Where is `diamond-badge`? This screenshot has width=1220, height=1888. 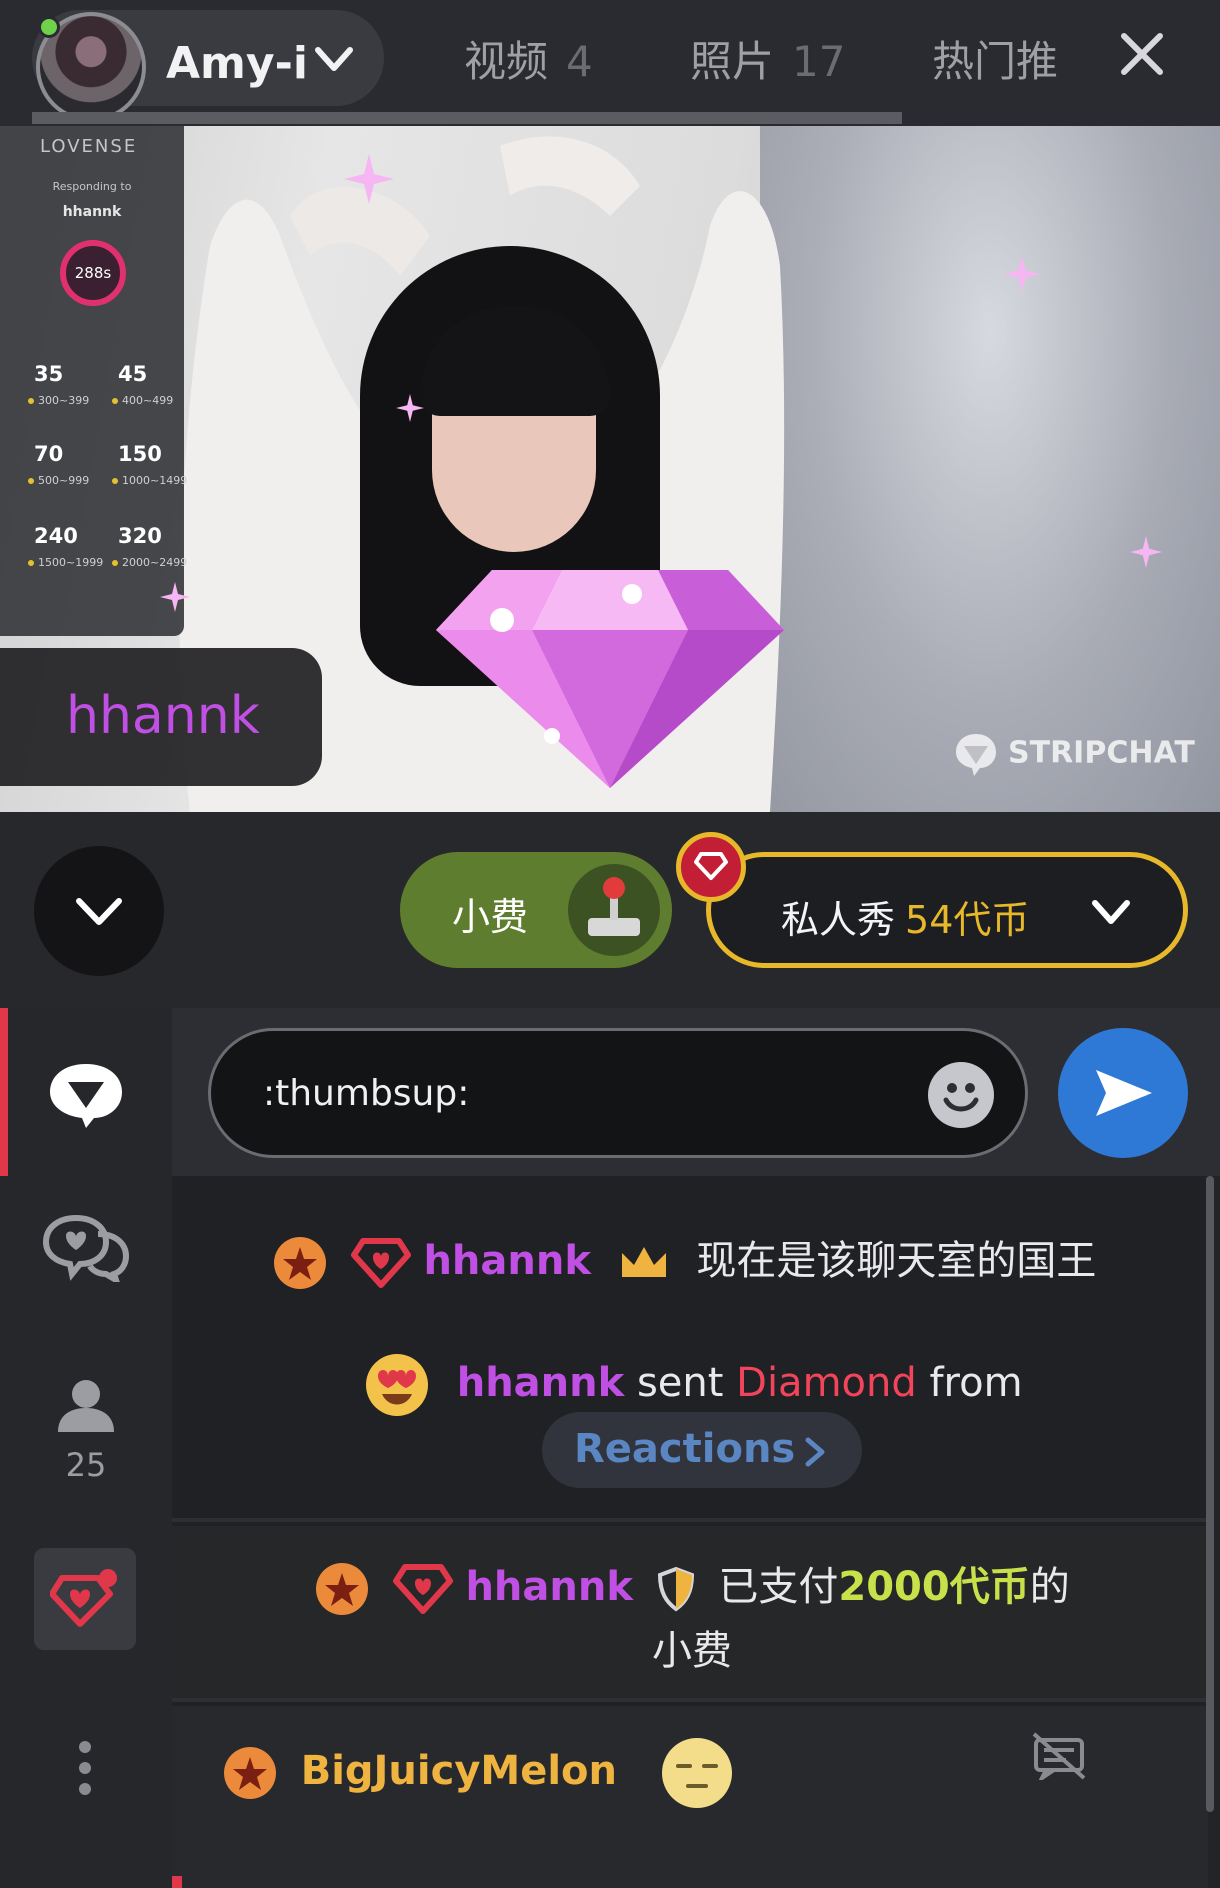
diamond-badge is located at coordinates (711, 867).